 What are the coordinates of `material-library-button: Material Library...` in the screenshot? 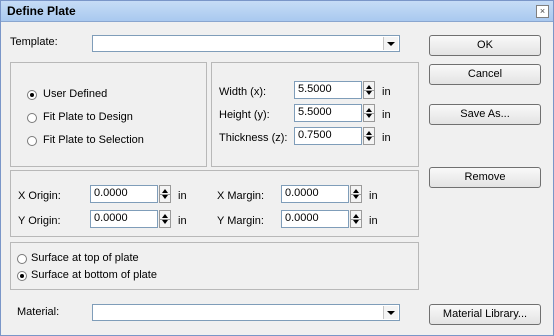 It's located at (485, 314).